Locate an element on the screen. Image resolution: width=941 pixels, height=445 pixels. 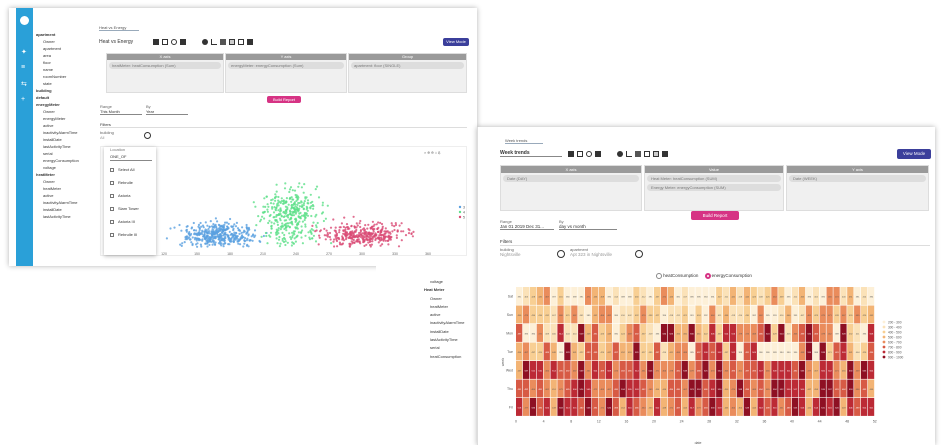
menu-operator: ONE_OF is located at coordinates (131, 157).